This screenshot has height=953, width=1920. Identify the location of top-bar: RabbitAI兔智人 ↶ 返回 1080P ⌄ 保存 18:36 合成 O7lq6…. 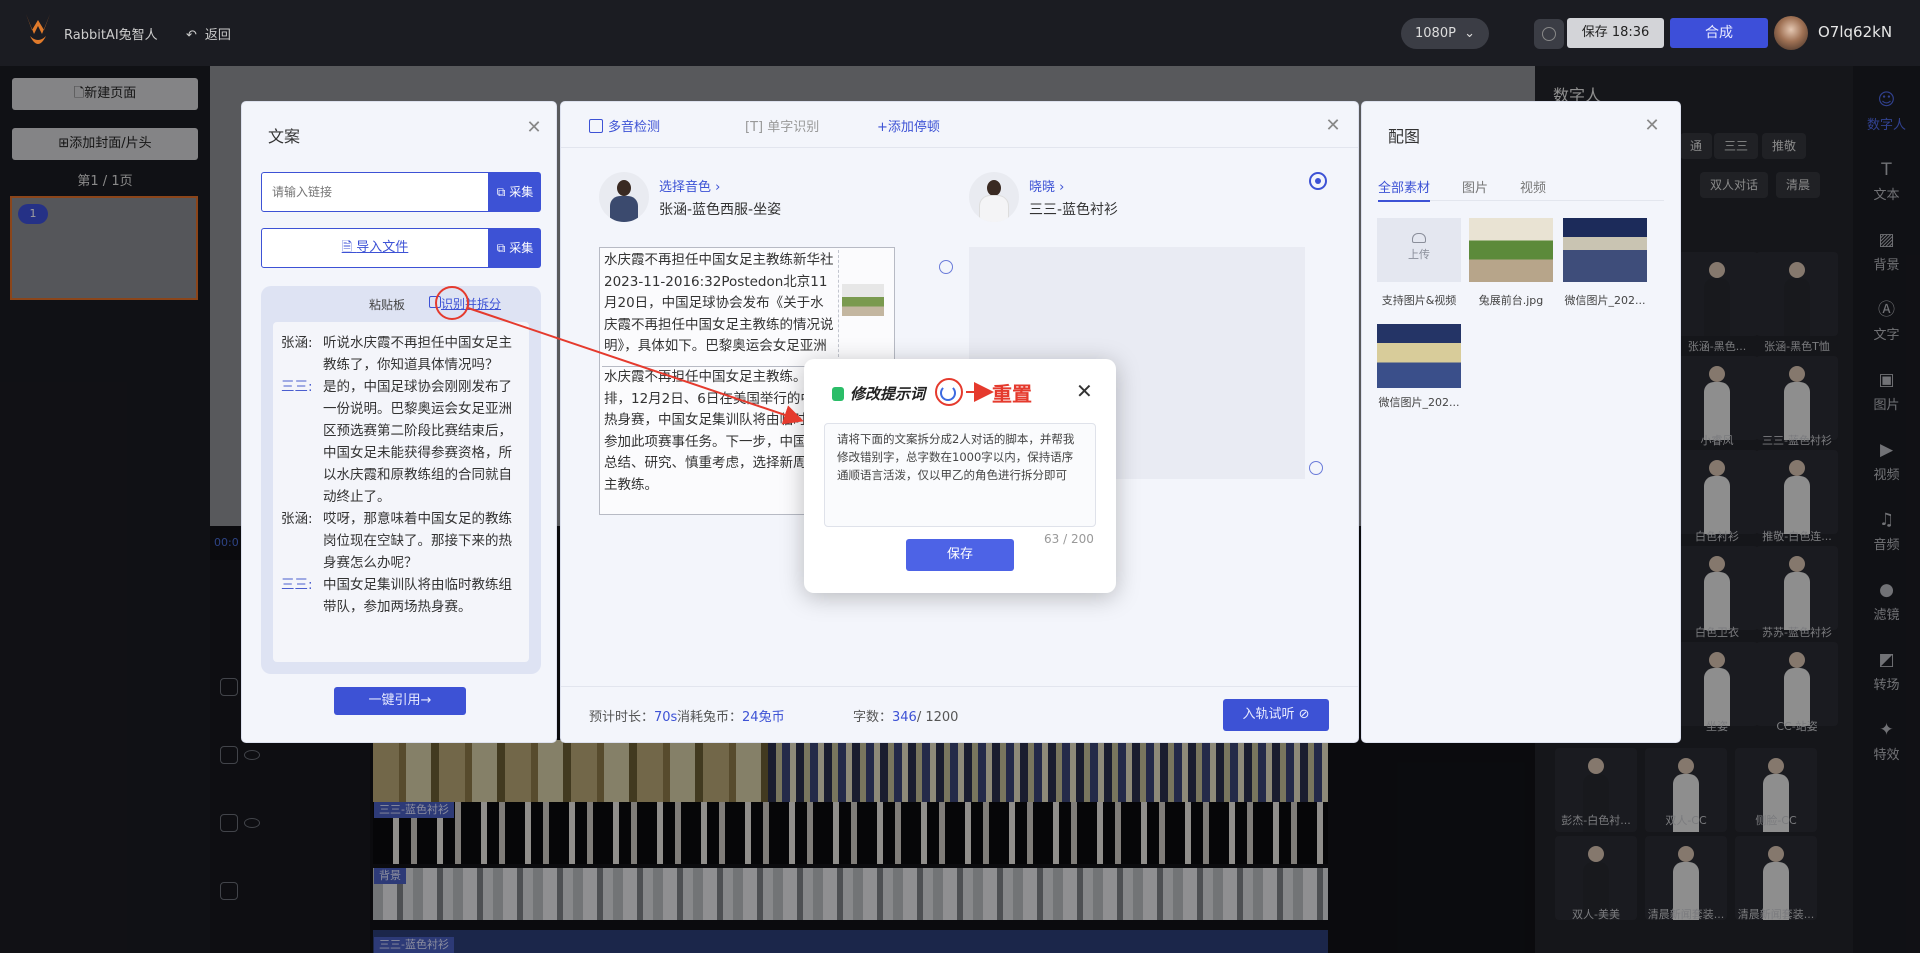
(960, 33).